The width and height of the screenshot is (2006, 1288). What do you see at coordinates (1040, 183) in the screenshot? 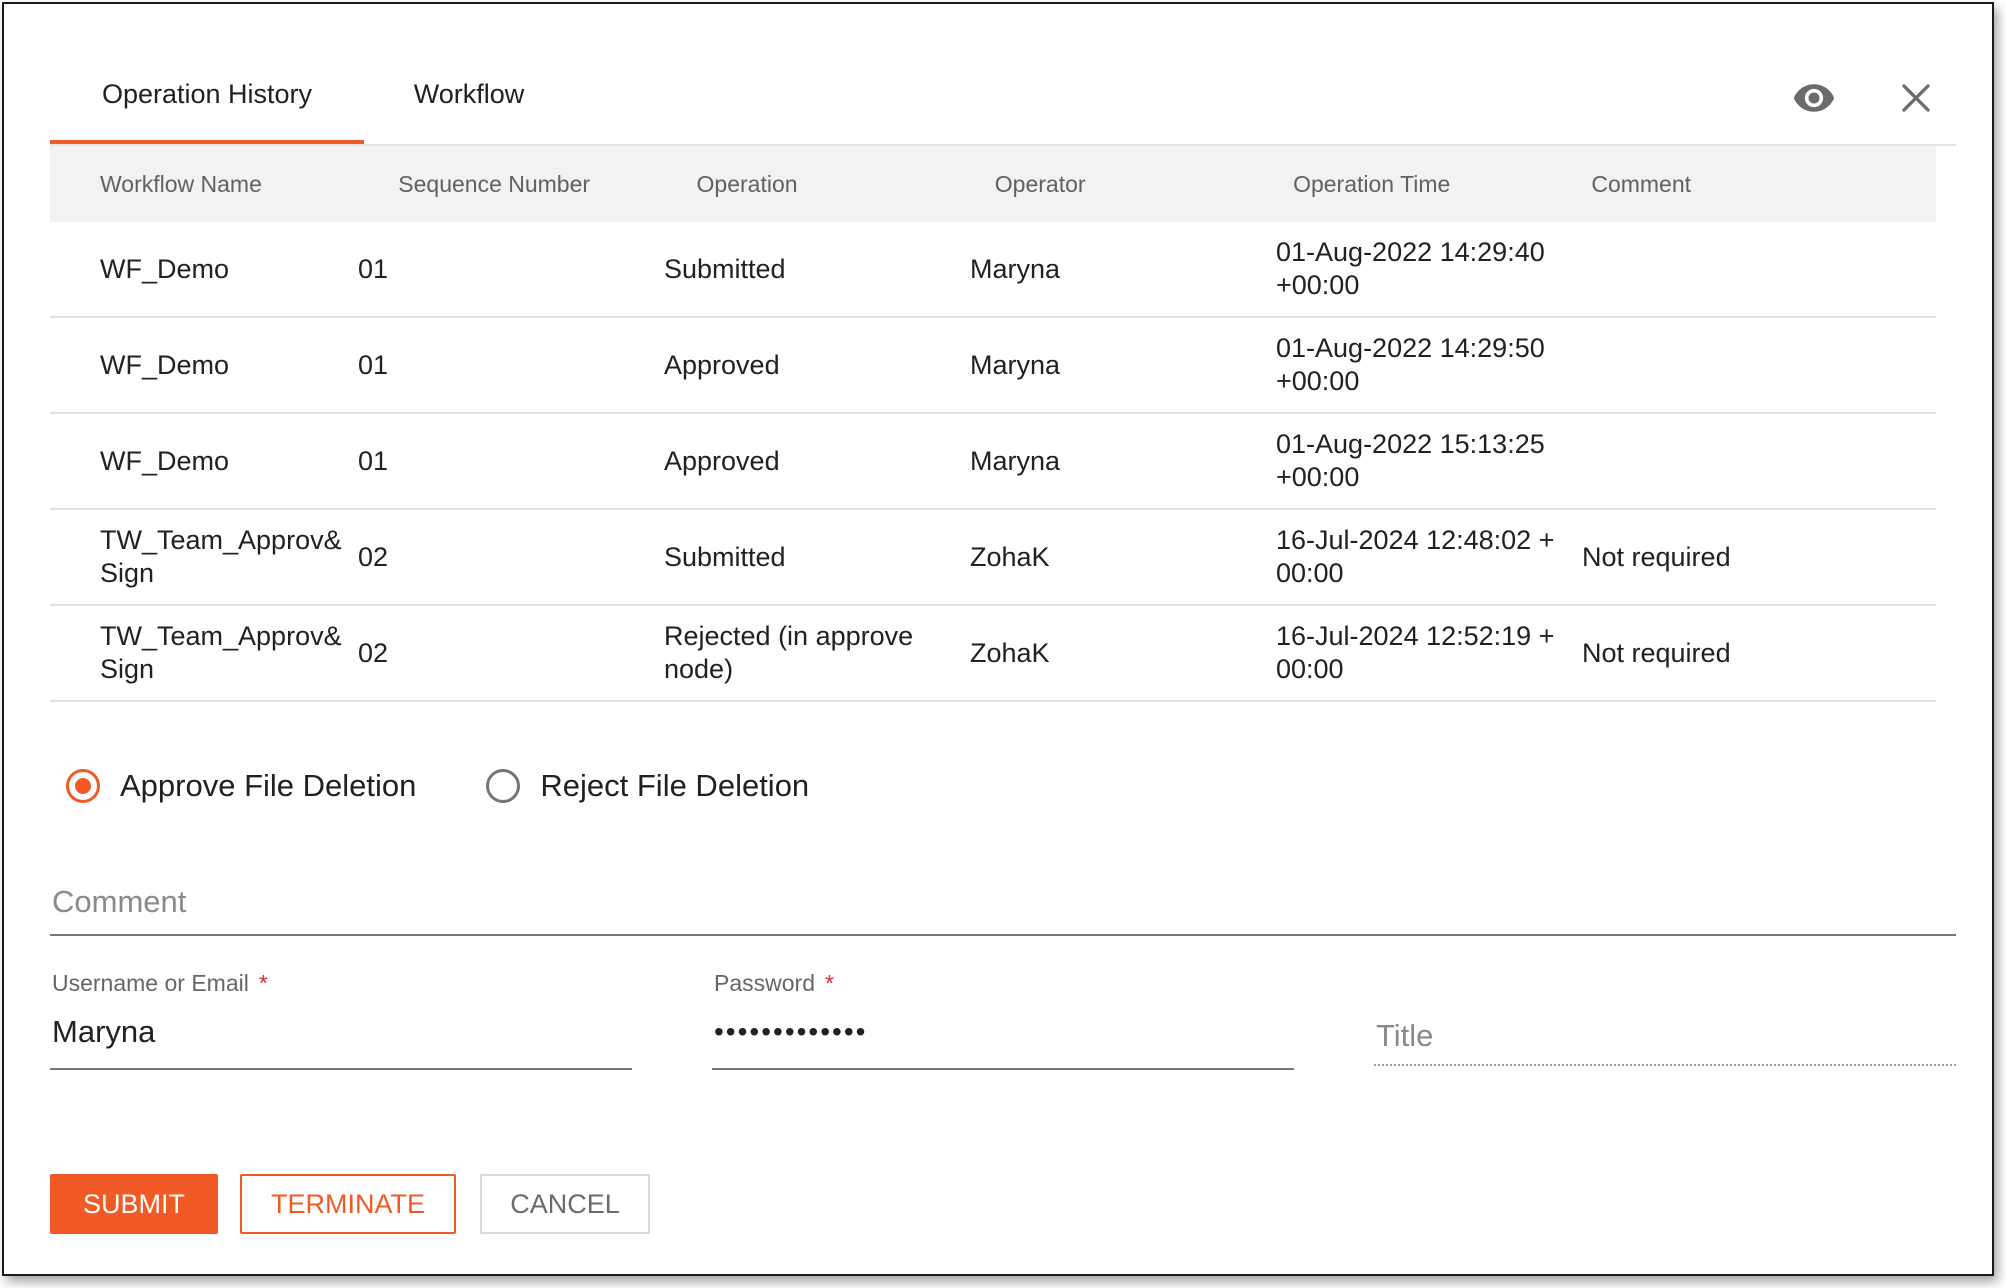
I see `column-header-operator: Operator` at bounding box center [1040, 183].